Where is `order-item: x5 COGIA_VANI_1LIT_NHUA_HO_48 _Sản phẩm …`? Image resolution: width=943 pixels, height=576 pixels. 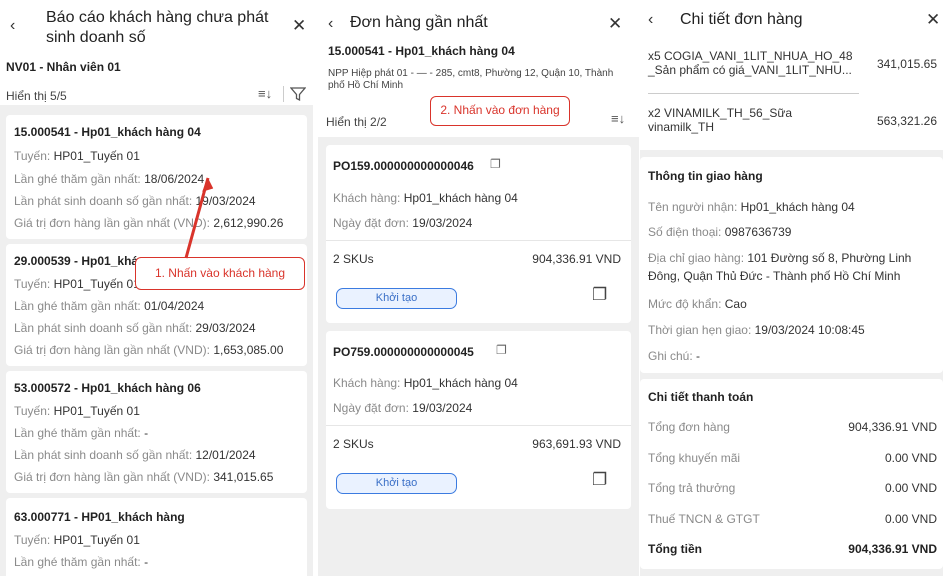 order-item: x5 COGIA_VANI_1LIT_NHUA_HO_48 _Sản phẩm … is located at coordinates (750, 63).